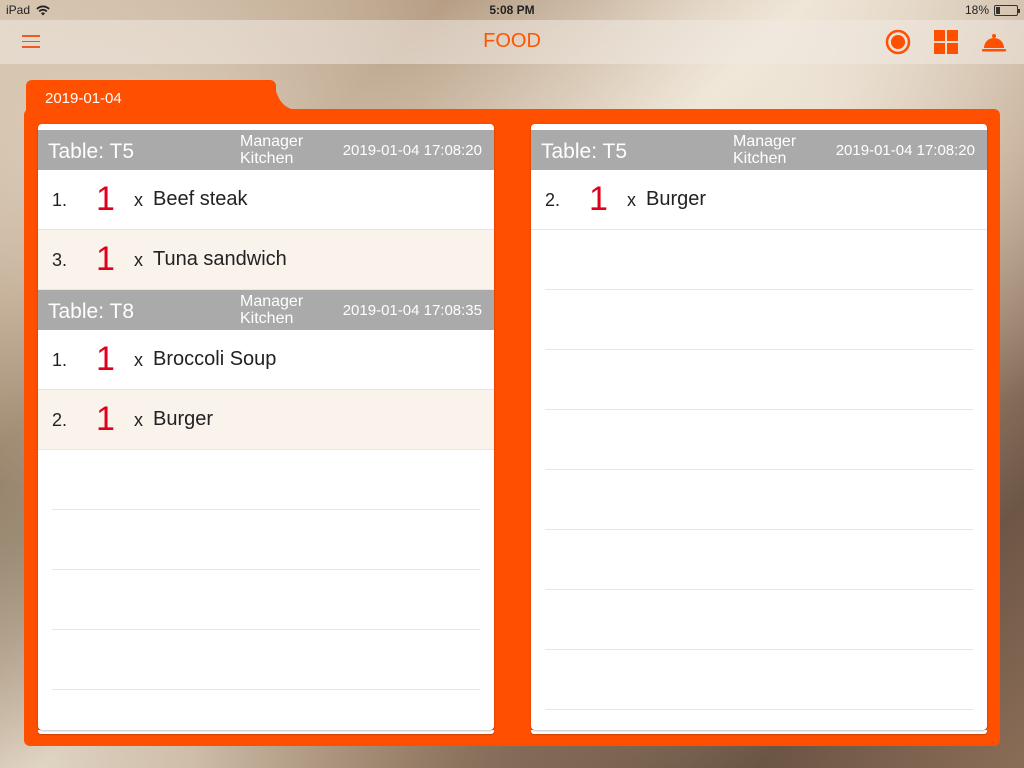  Describe the element at coordinates (898, 42) in the screenshot. I see `record-icon` at that location.